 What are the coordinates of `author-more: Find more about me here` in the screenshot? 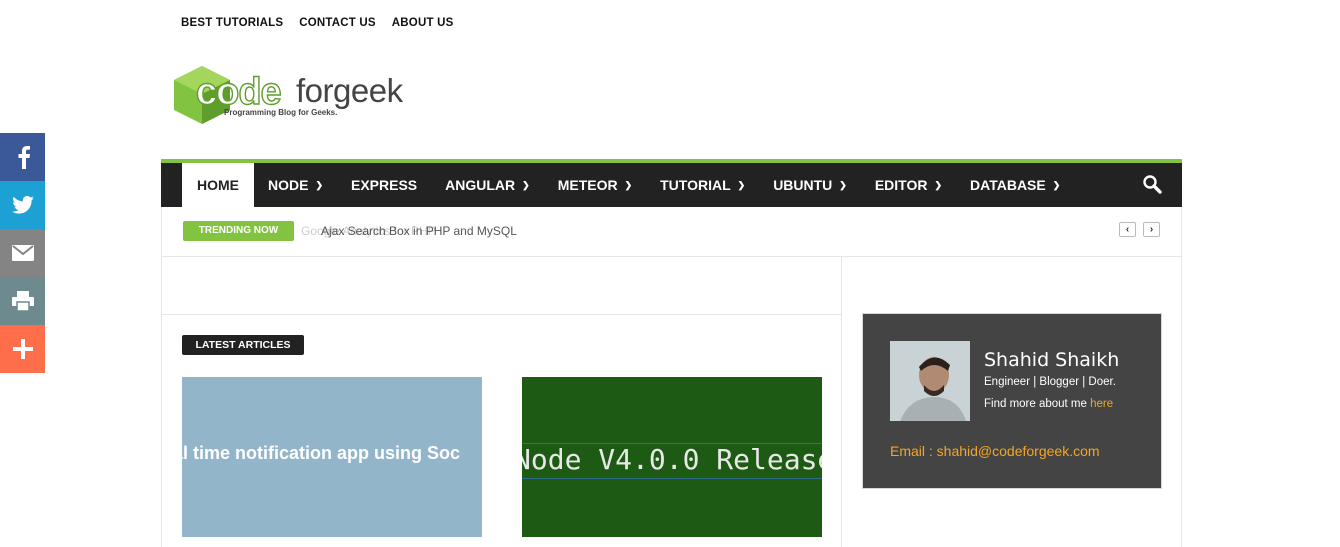 It's located at (1048, 404).